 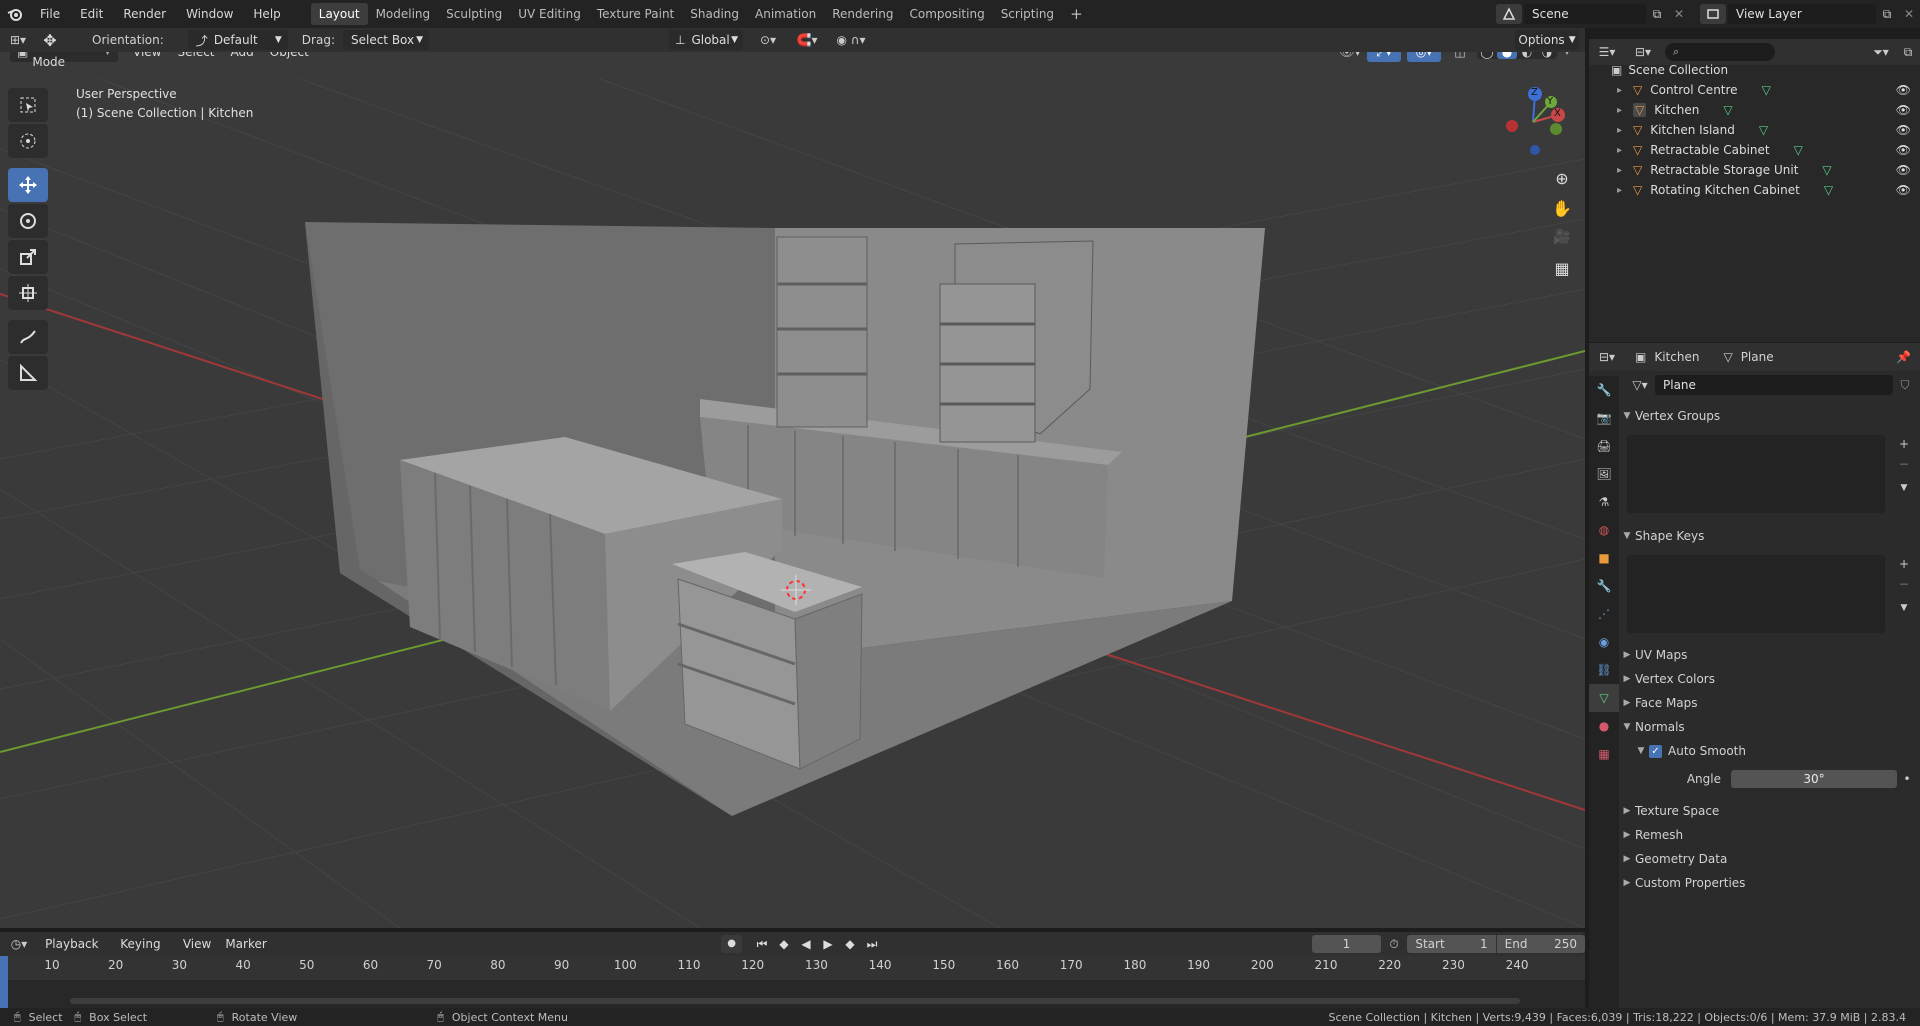 I want to click on menu-edit: Edit, so click(x=91, y=14).